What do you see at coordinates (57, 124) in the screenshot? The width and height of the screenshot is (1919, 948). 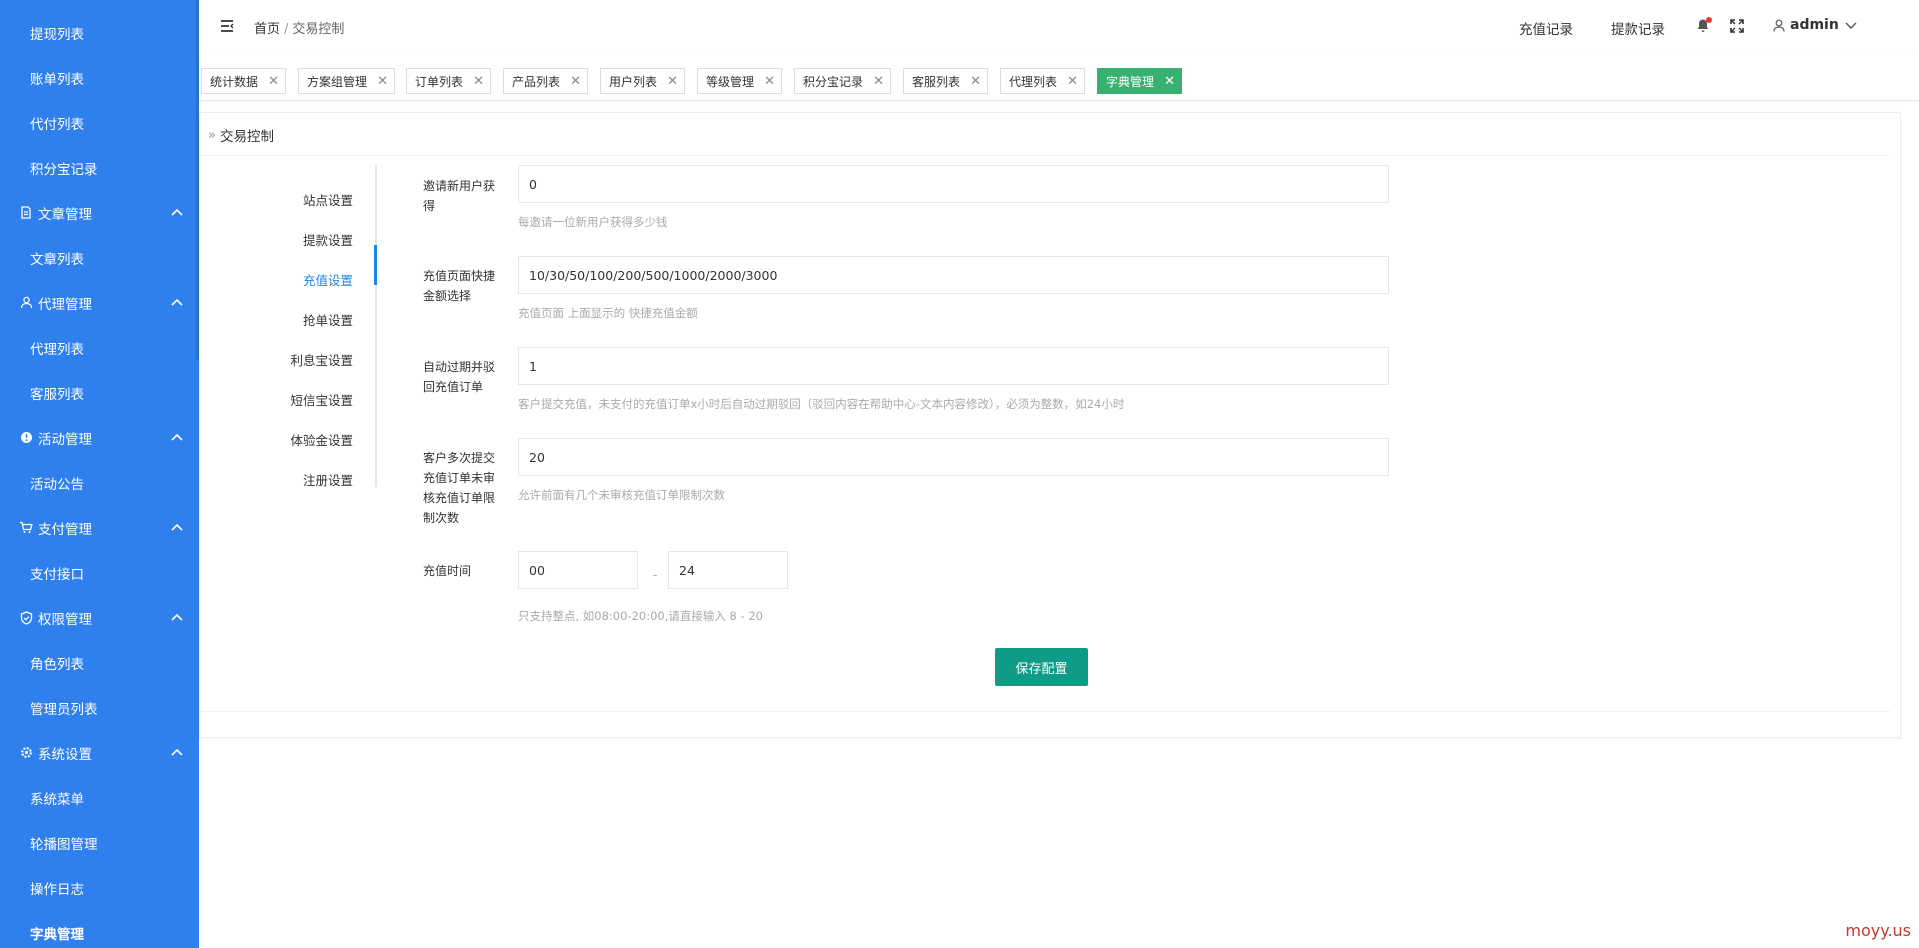 I see `sidebar-item-label: 代付列表` at bounding box center [57, 124].